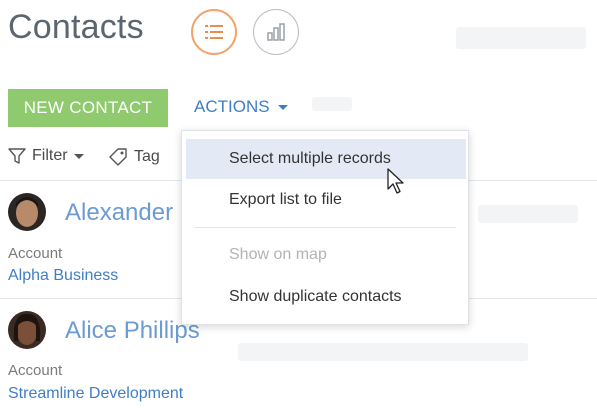  What do you see at coordinates (118, 157) in the screenshot?
I see `tag-icon` at bounding box center [118, 157].